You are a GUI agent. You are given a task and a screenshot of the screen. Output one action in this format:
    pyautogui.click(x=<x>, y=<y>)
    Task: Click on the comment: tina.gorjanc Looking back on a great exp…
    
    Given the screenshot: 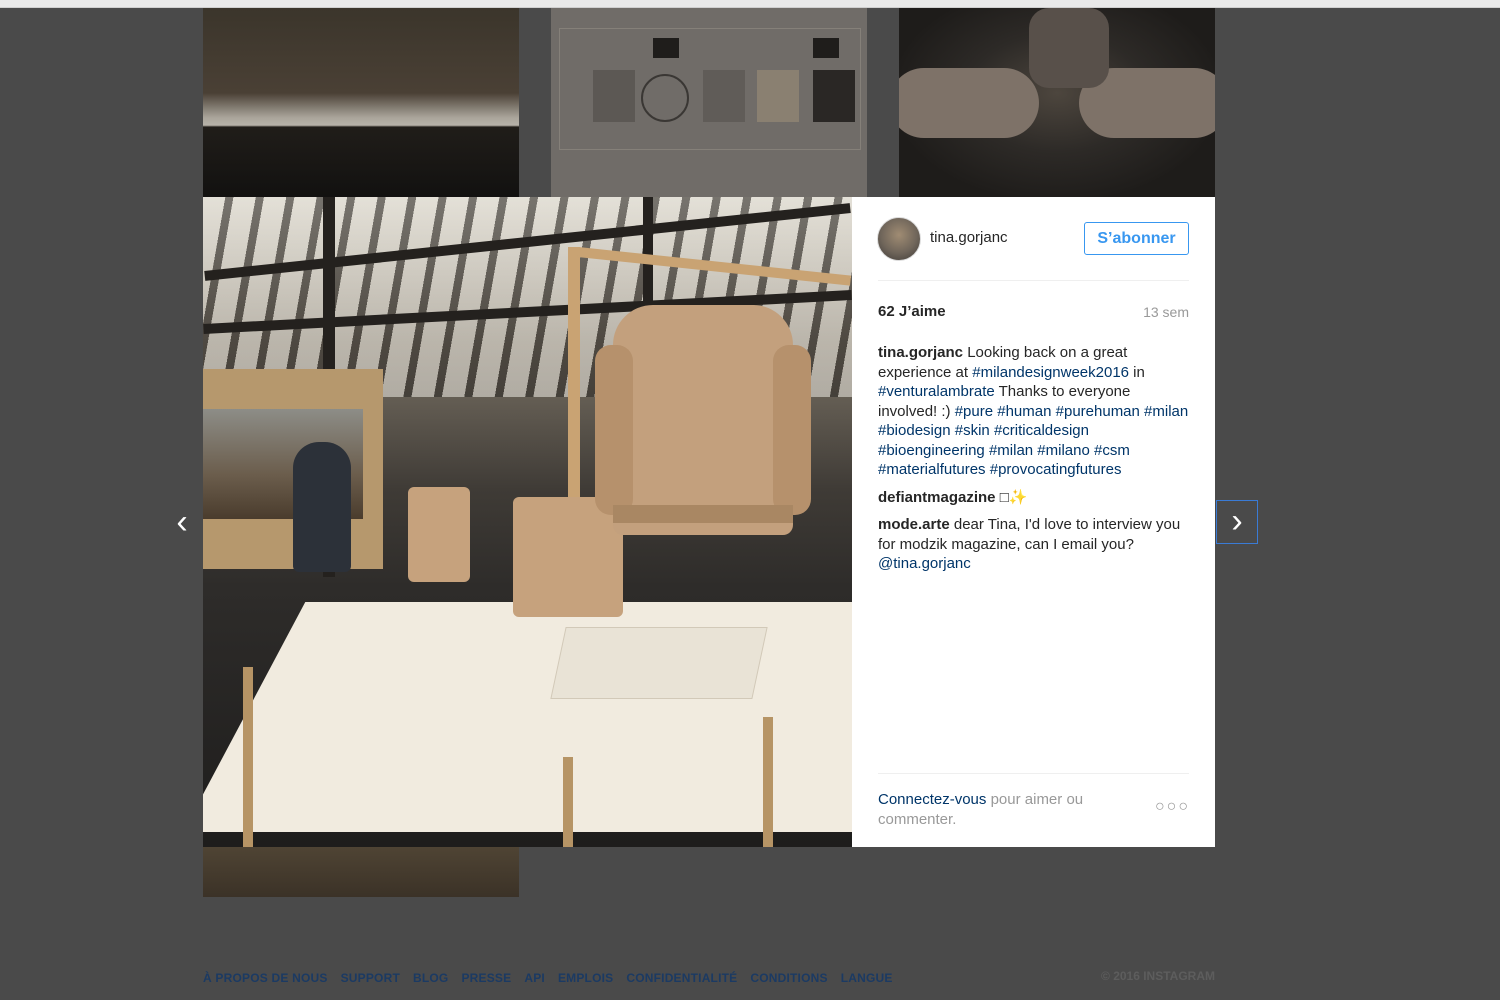 What is the action you would take?
    pyautogui.click(x=1033, y=411)
    